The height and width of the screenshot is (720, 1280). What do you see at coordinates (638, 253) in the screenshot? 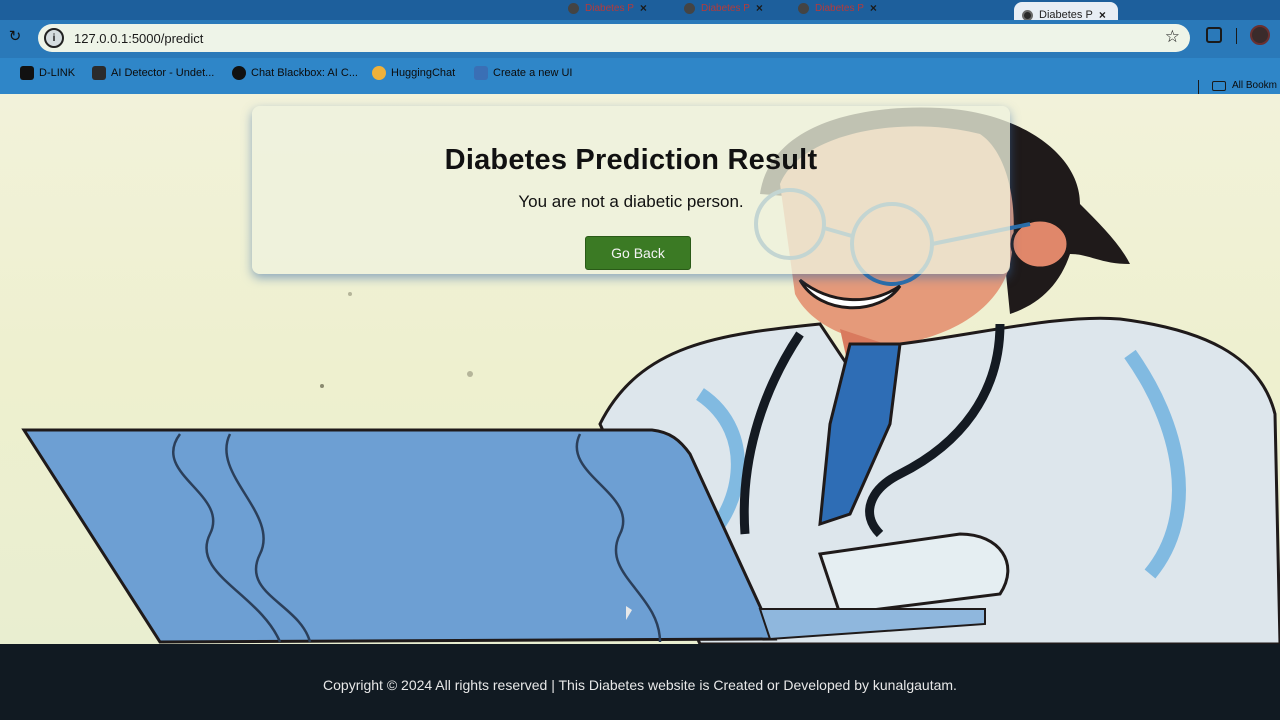
I see `go-back-button: Go Back` at bounding box center [638, 253].